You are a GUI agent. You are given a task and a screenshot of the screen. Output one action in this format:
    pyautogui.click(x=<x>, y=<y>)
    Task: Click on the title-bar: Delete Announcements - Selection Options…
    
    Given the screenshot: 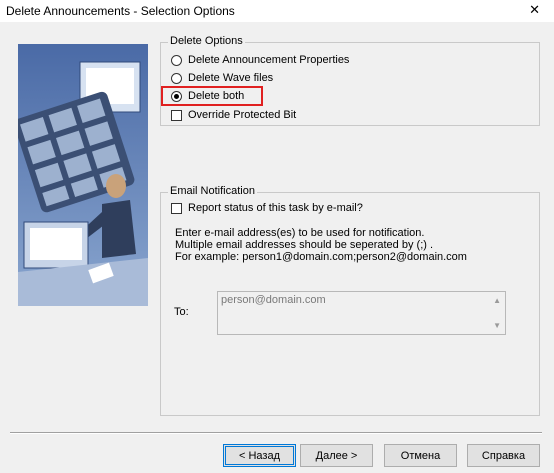 What is the action you would take?
    pyautogui.click(x=277, y=11)
    